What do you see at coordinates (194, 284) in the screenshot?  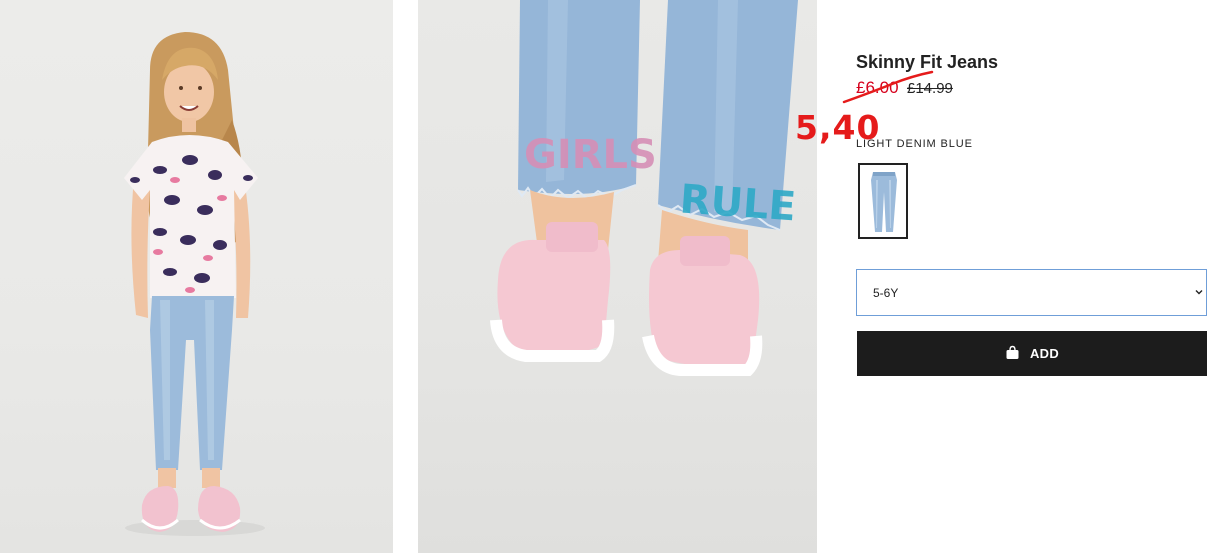 I see `model-illustration` at bounding box center [194, 284].